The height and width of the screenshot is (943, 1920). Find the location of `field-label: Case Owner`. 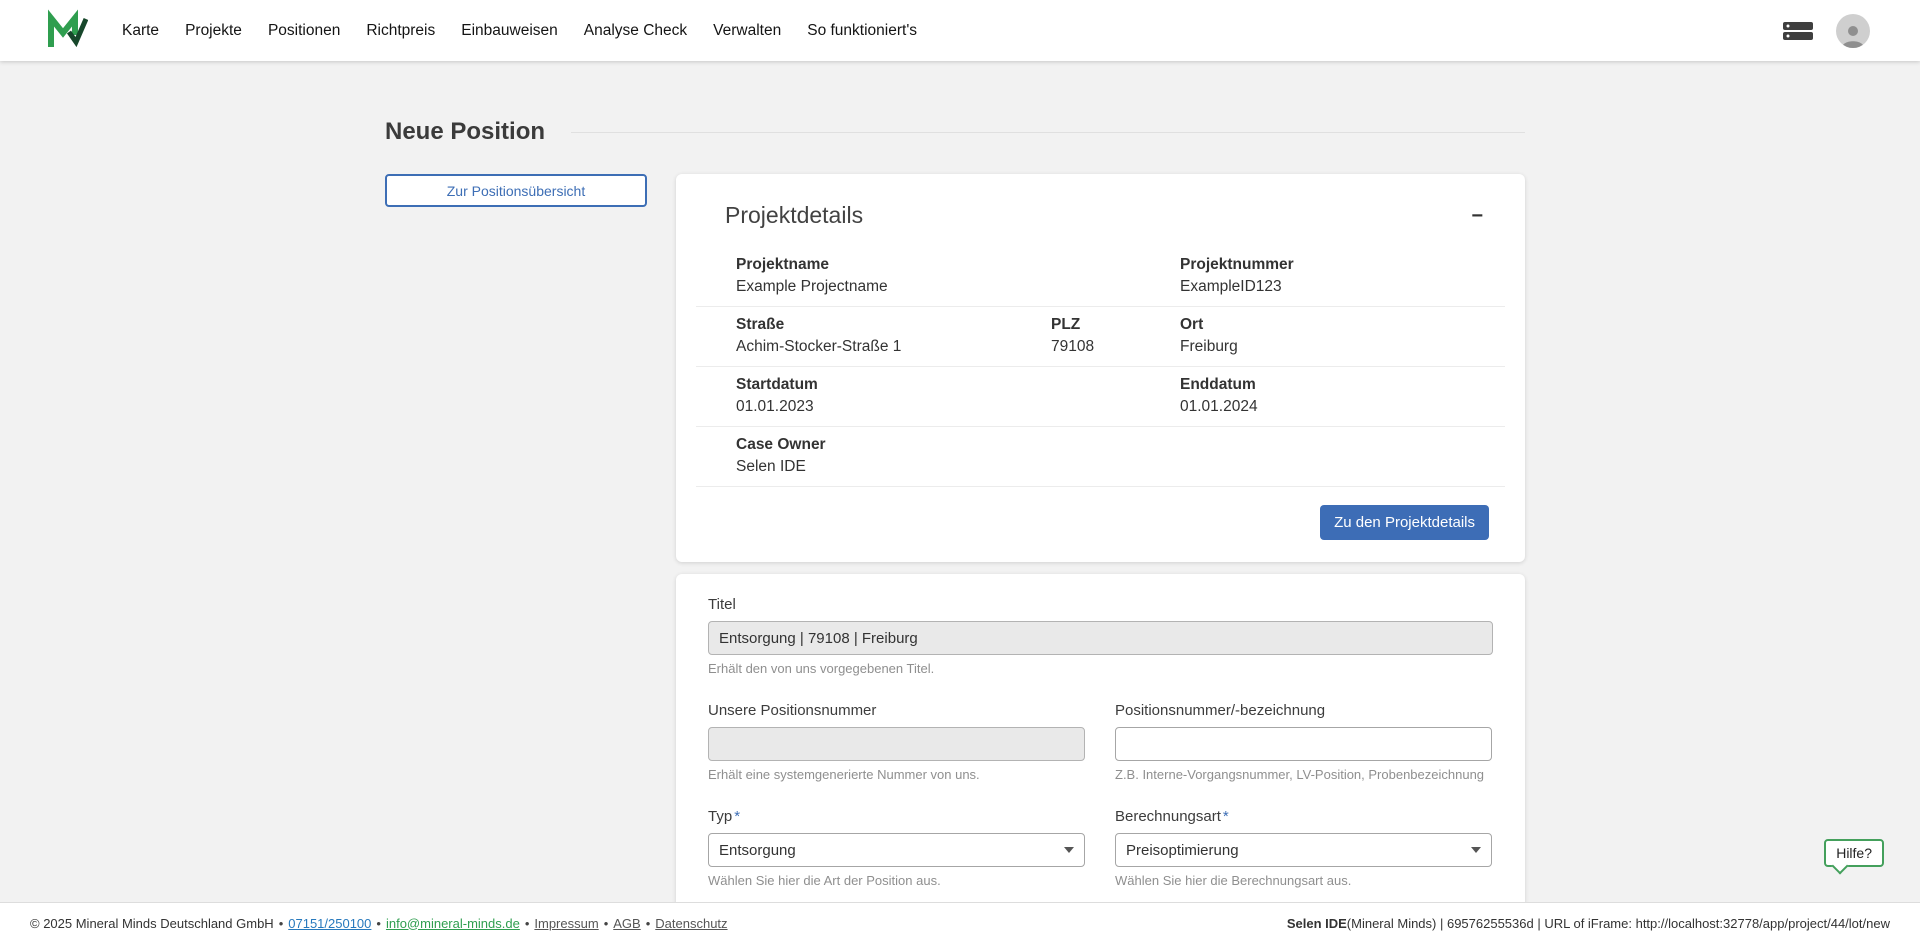

field-label: Case Owner is located at coordinates (781, 444).